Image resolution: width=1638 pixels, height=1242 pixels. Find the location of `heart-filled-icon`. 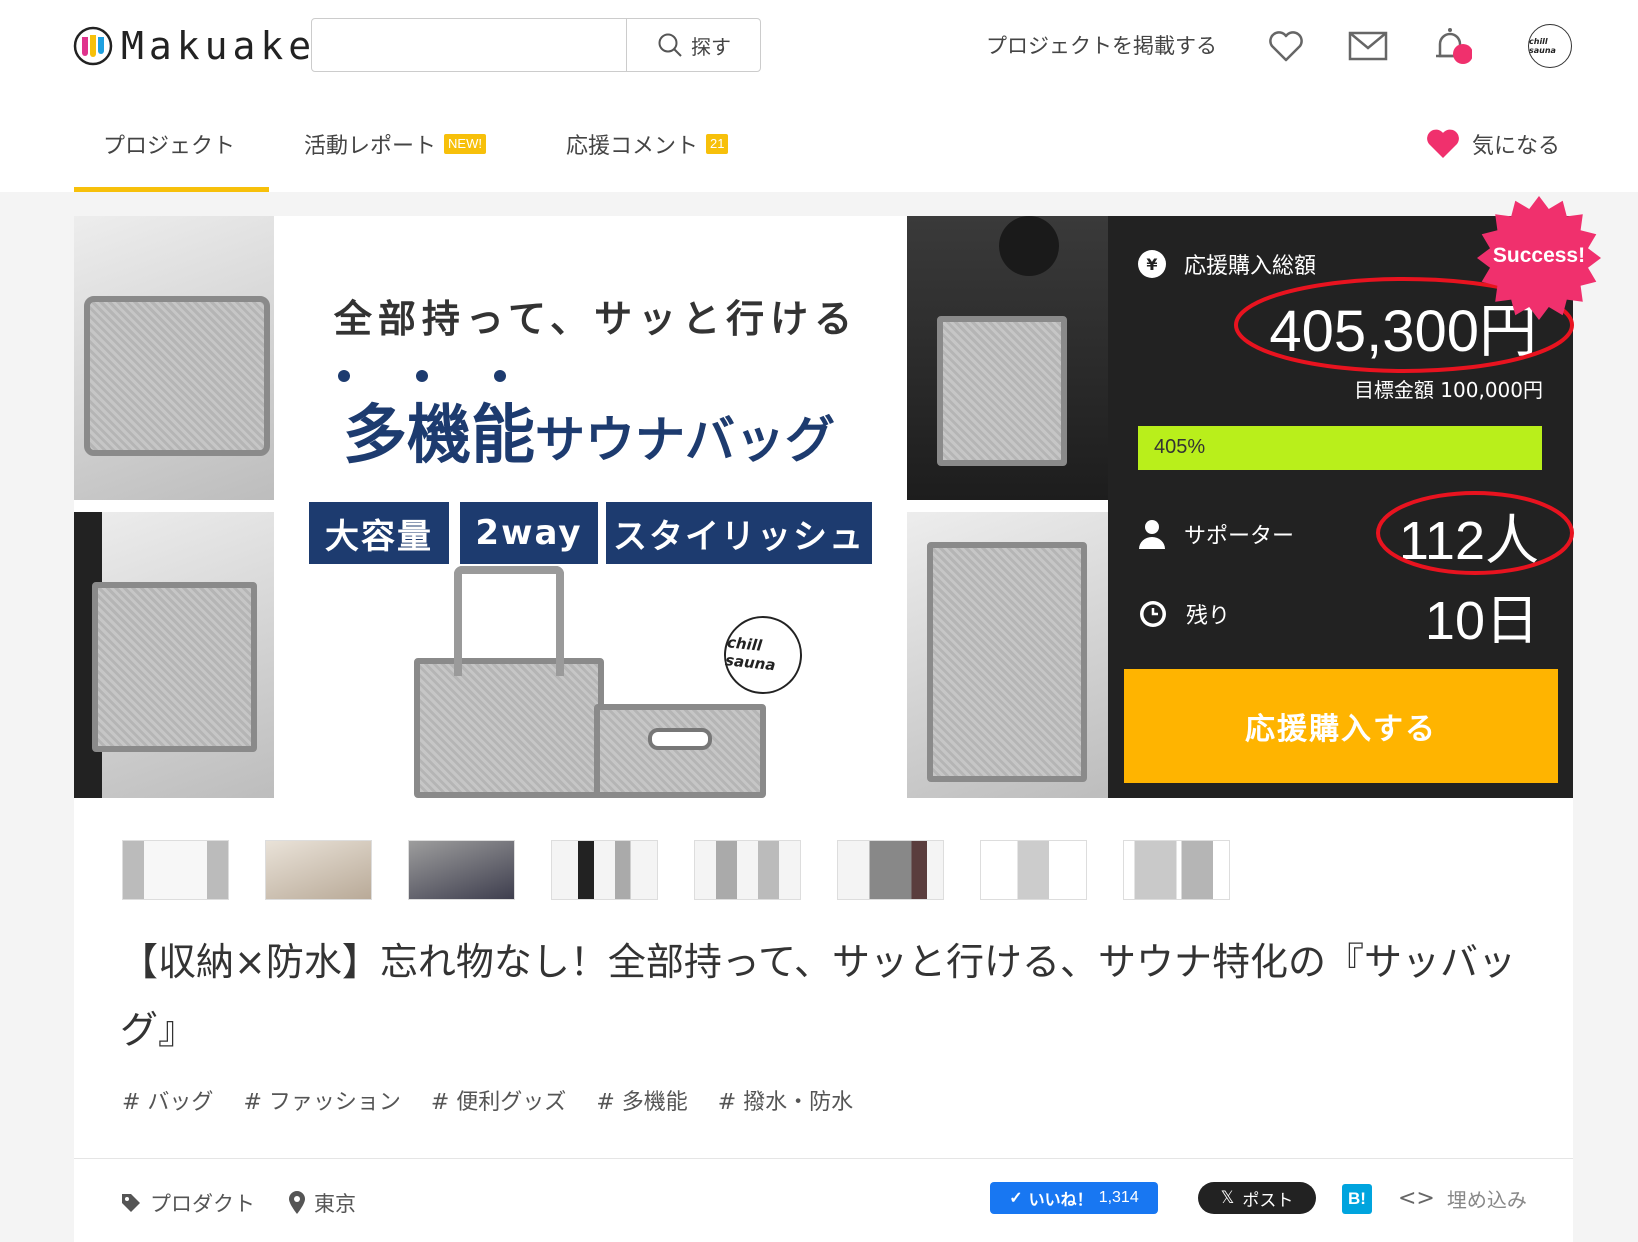

heart-filled-icon is located at coordinates (1443, 143).